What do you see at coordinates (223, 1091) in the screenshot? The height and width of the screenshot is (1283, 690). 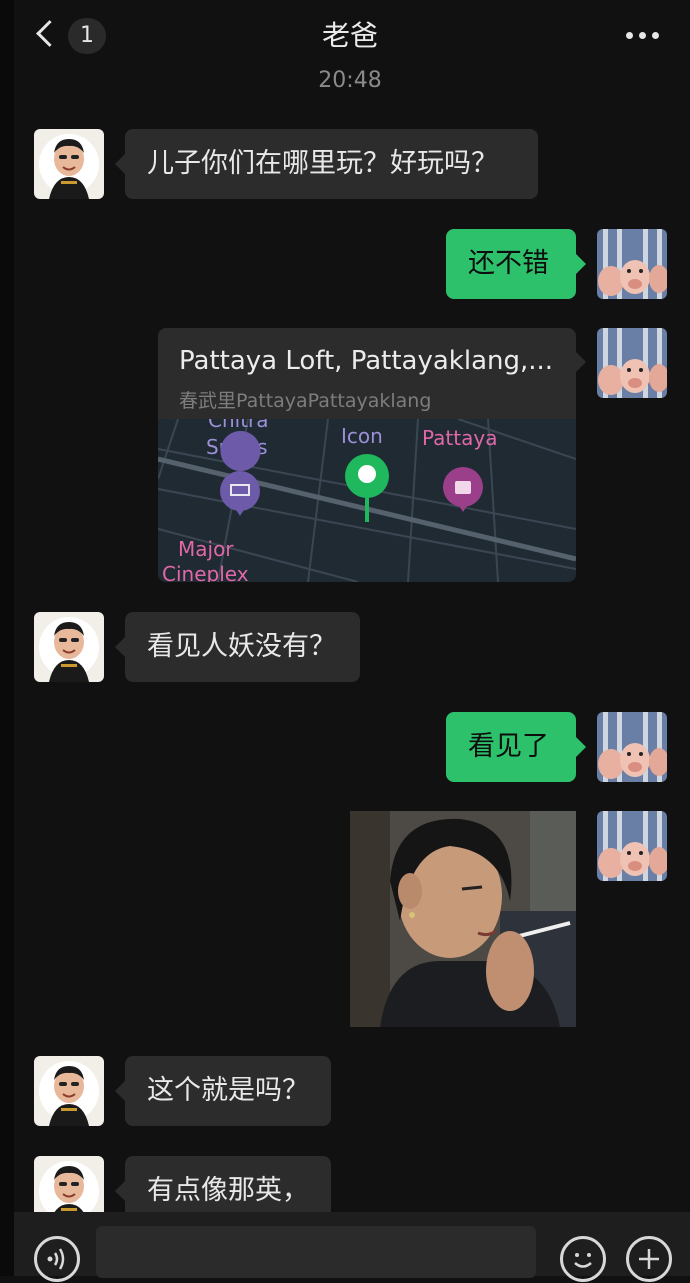 I see `message-bubble-incoming: 这个就是吗？` at bounding box center [223, 1091].